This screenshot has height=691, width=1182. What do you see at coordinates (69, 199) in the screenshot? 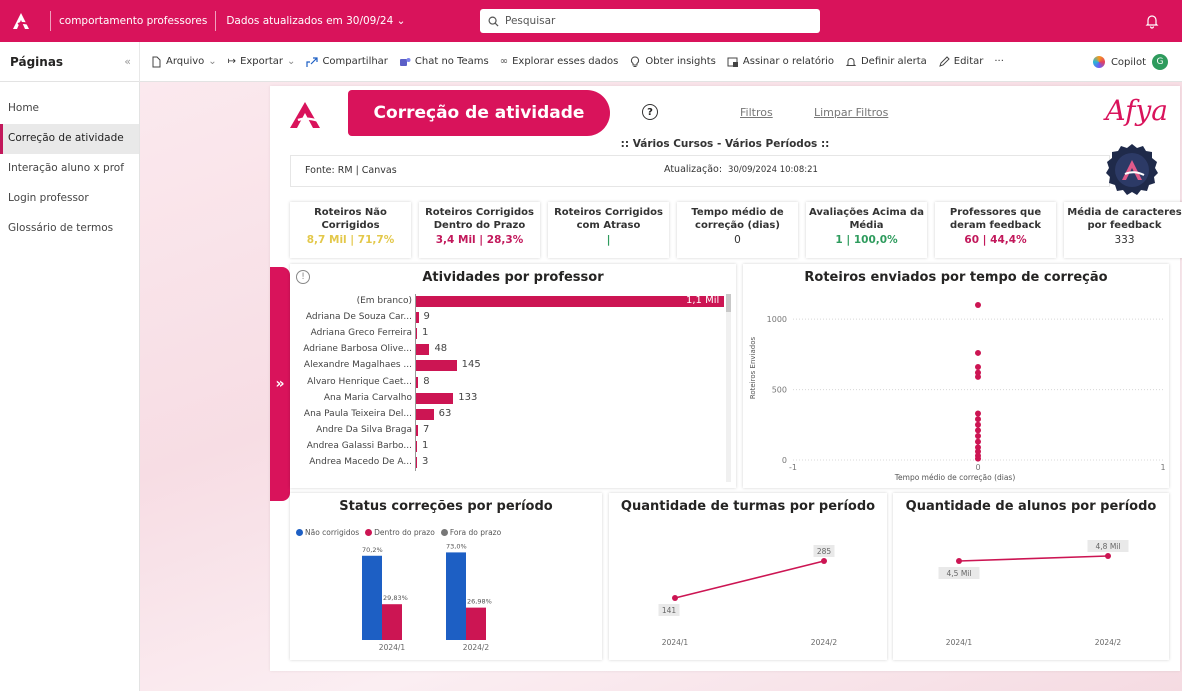
I see `sidebar-item-login: Login professor` at bounding box center [69, 199].